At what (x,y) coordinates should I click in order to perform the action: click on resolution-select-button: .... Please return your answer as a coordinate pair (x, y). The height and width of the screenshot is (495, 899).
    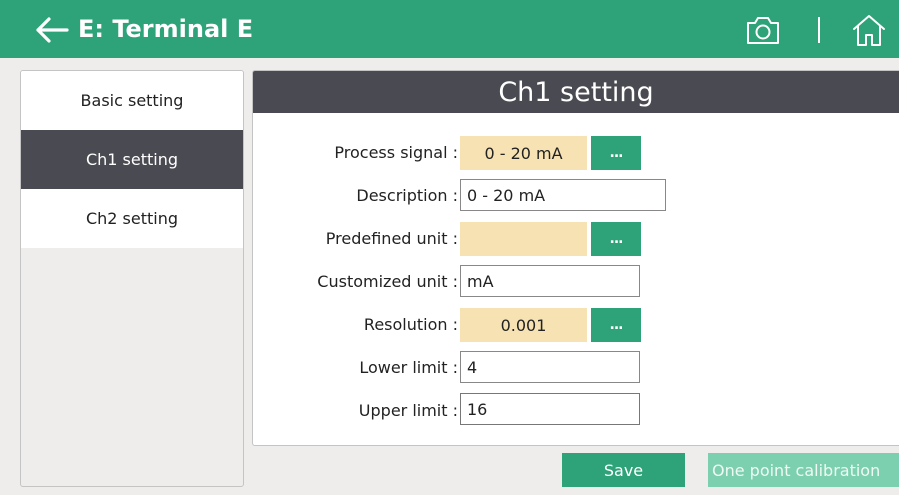
    Looking at the image, I should click on (616, 325).